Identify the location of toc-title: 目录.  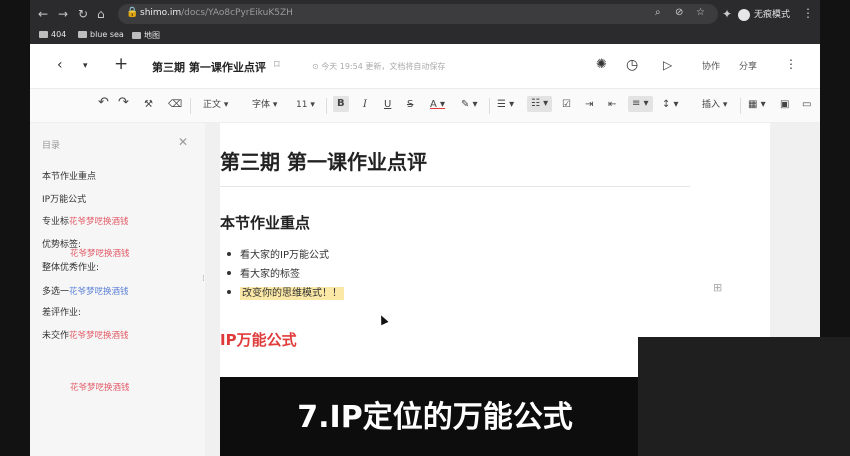
(51, 146).